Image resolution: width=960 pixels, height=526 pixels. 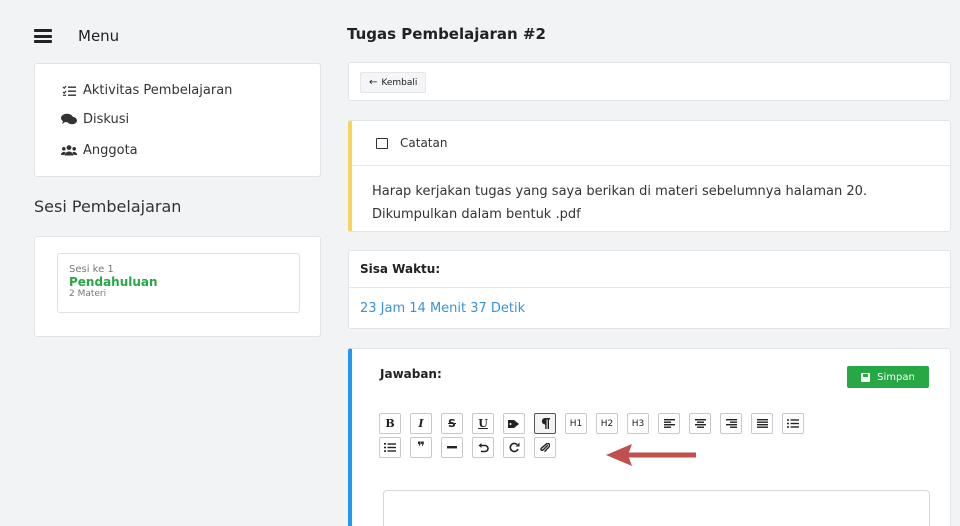 What do you see at coordinates (421, 447) in the screenshot?
I see `quote-button: ❞` at bounding box center [421, 447].